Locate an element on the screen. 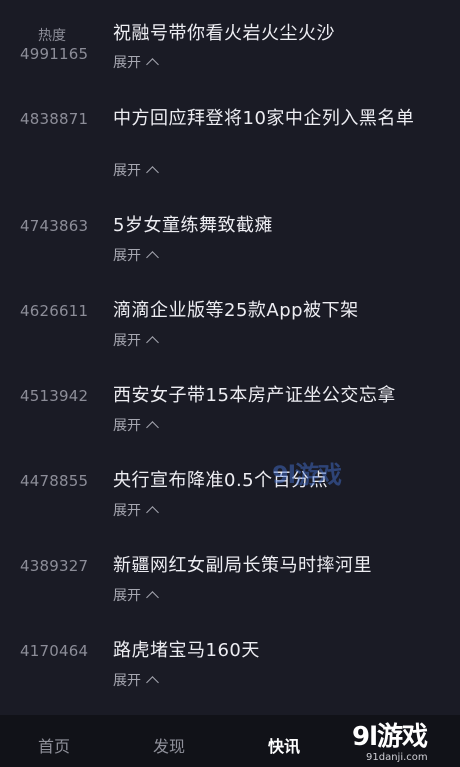 The width and height of the screenshot is (460, 767). tab-discover: 发现 is located at coordinates (169, 745).